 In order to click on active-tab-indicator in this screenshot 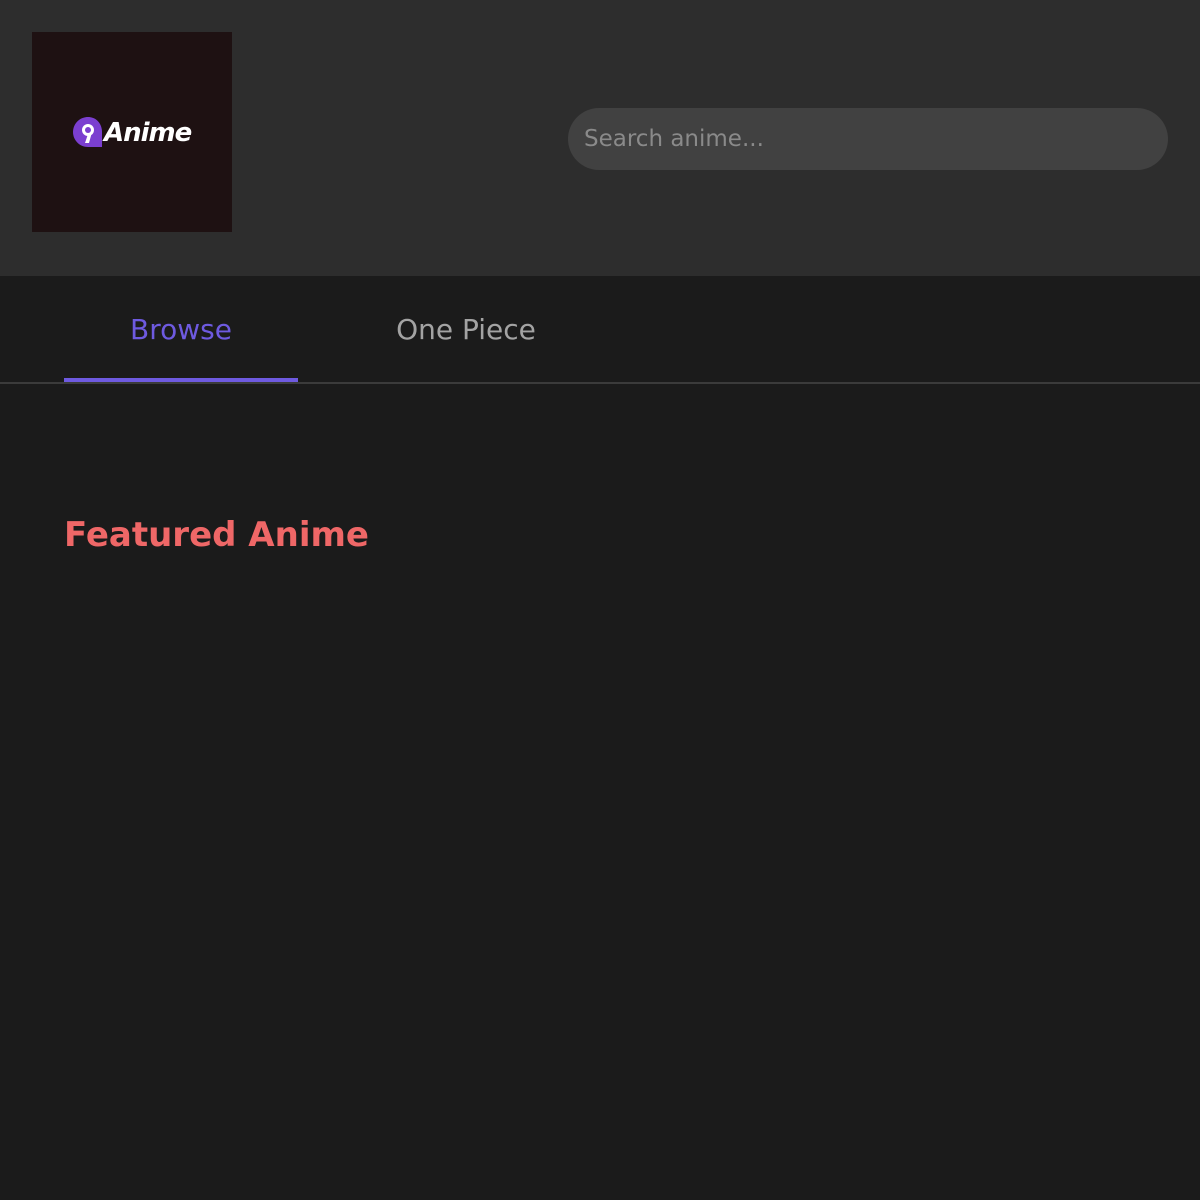, I will do `click(181, 380)`.